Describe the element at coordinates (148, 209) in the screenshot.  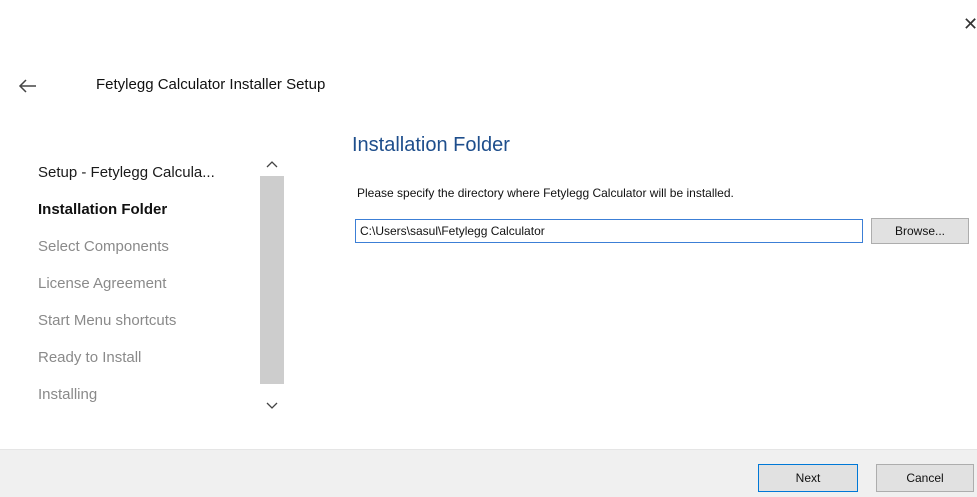
I see `sidebar-item-installation-folder: Installation Folder` at that location.